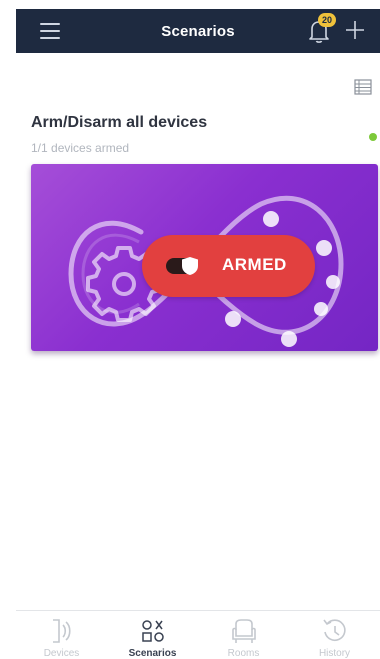  Describe the element at coordinates (61, 653) in the screenshot. I see `nav-label-devices: Devices` at that location.